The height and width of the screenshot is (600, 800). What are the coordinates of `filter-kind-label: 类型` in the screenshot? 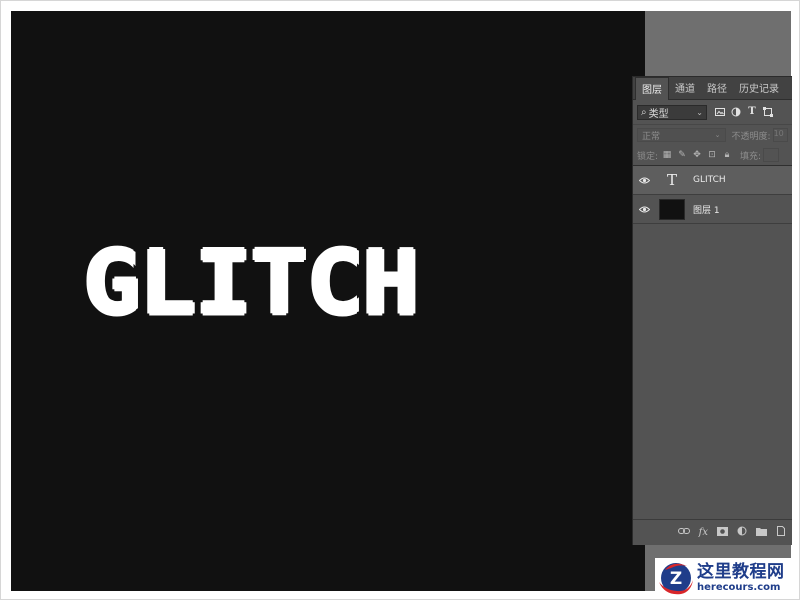 It's located at (658, 114).